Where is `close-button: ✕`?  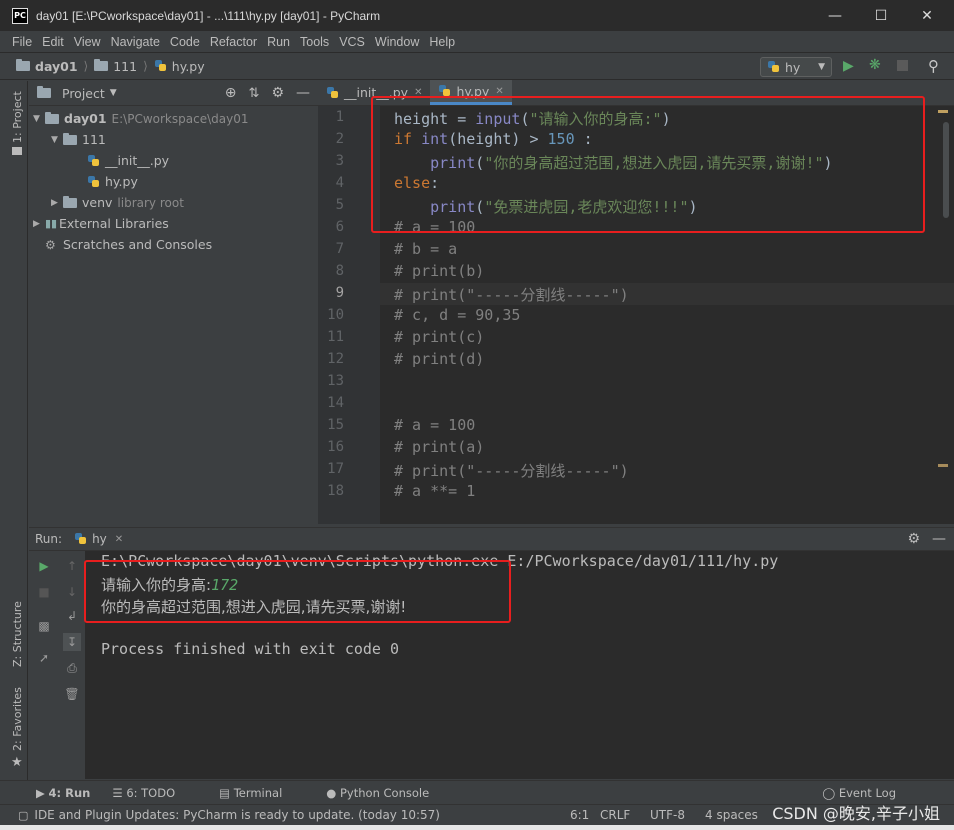 close-button: ✕ is located at coordinates (927, 15).